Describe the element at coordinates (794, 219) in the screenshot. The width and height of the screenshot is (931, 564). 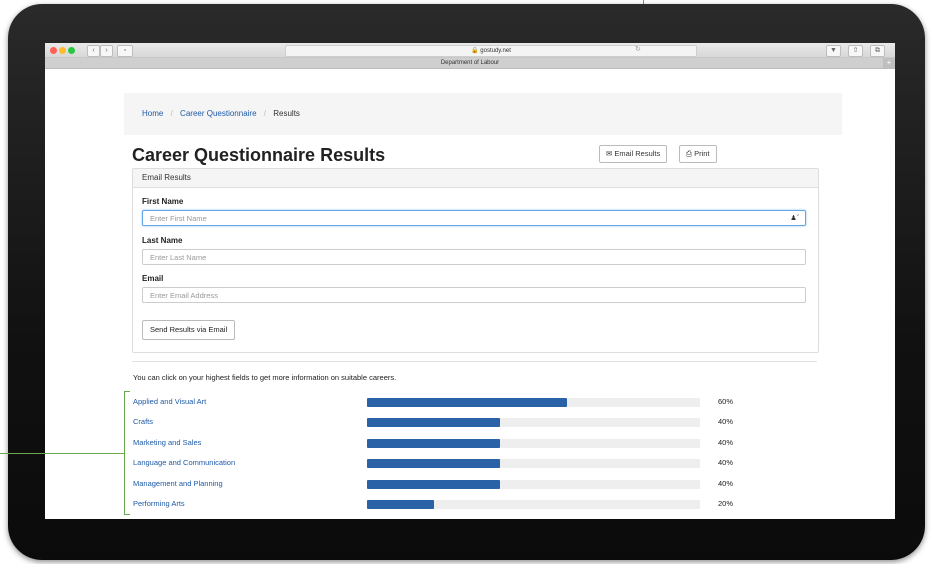
I see `contact-autofill-icon: ♟ˇ` at that location.